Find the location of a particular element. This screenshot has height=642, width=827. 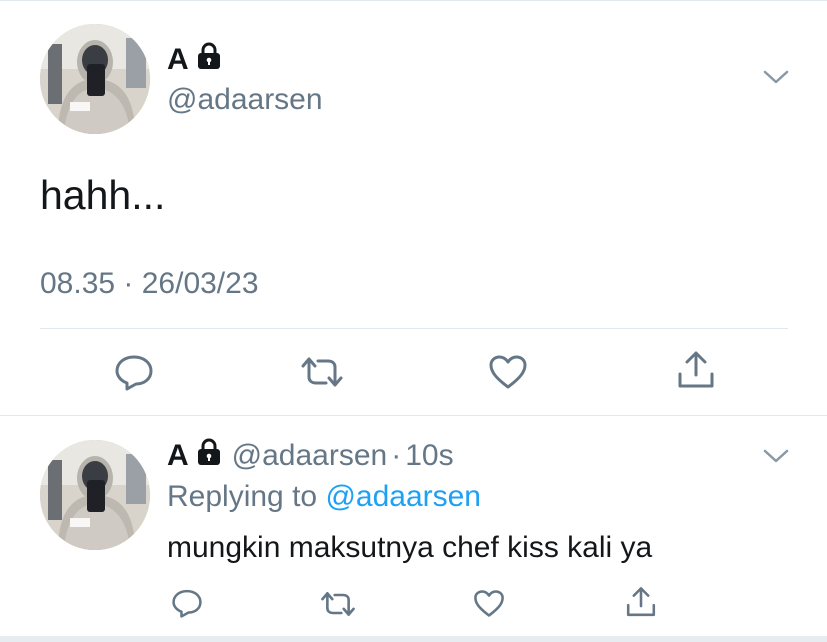

bottom-border is located at coordinates (413, 639).